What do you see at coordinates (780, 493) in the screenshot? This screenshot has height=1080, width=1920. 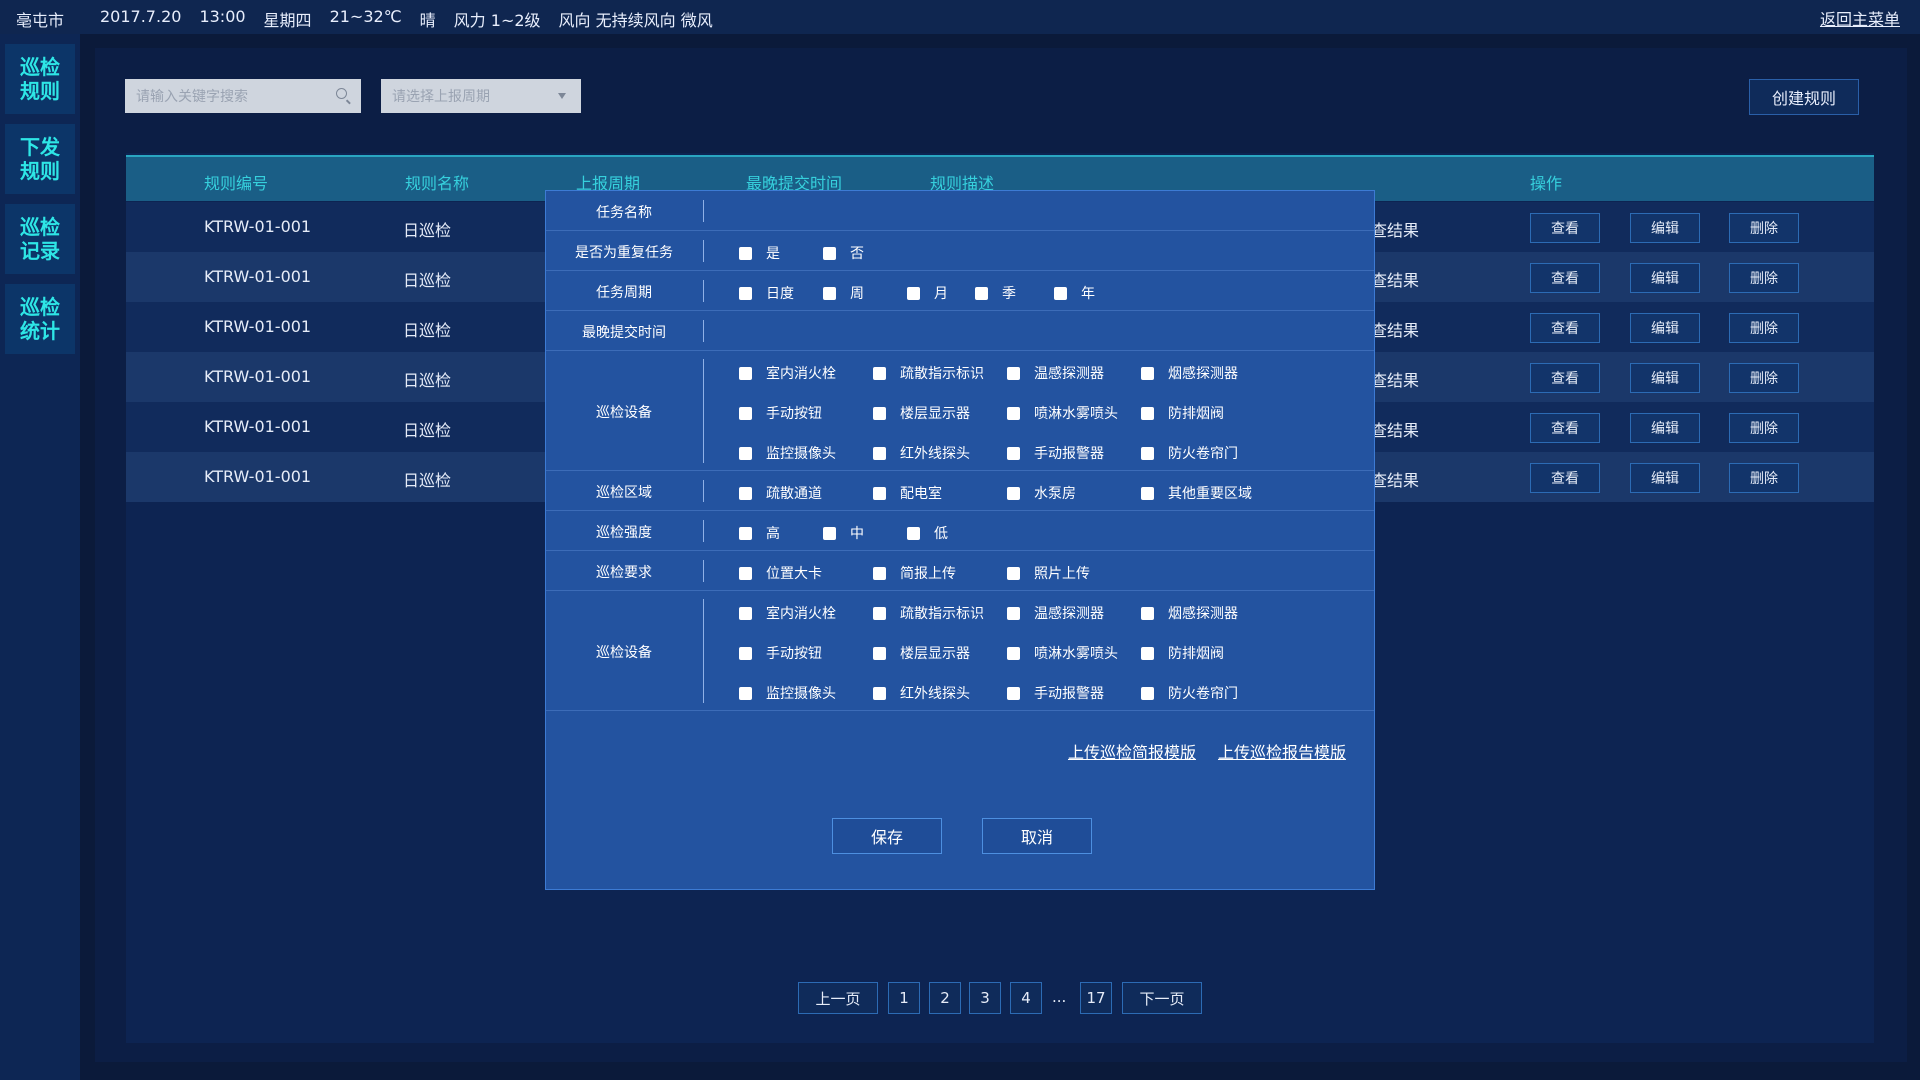 I see `checkbox-option: 疏散通道` at bounding box center [780, 493].